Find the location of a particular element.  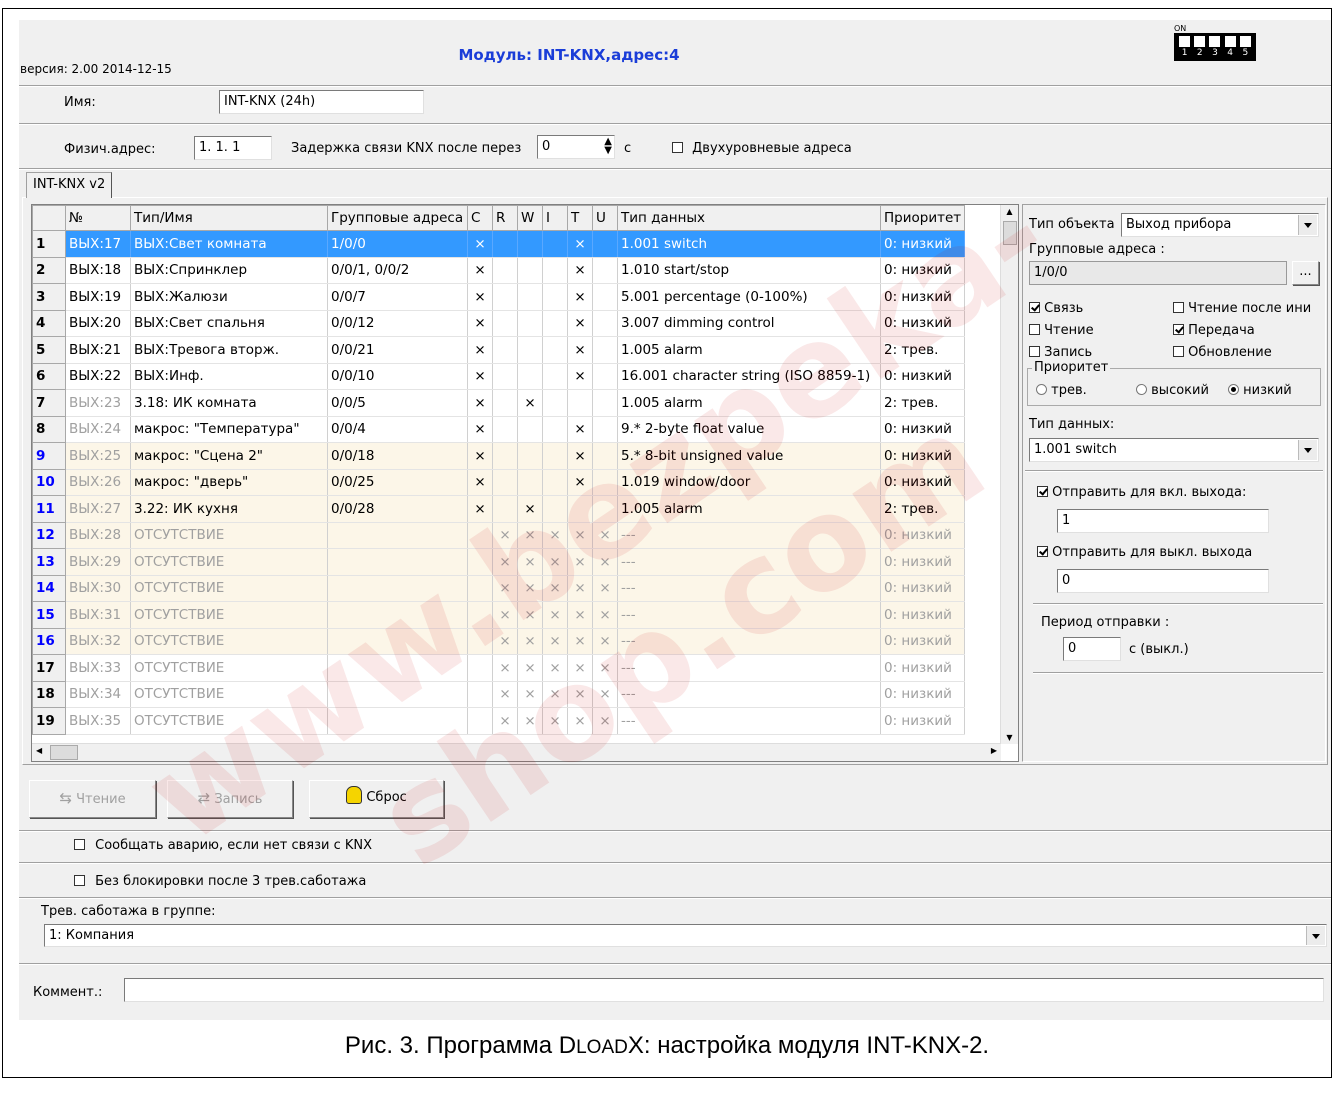

table-row: 12 ВЫХ:28 ОТСУТСТВИЕ × × × × × --- 0: низкий is located at coordinates (499, 535).